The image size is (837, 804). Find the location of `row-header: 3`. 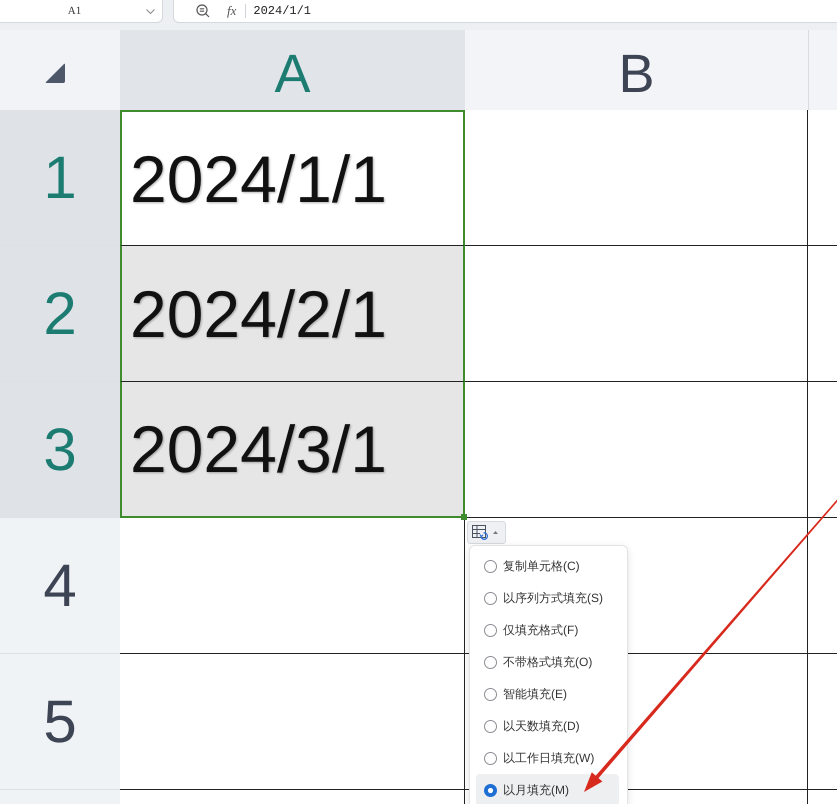

row-header: 3 is located at coordinates (60, 450).